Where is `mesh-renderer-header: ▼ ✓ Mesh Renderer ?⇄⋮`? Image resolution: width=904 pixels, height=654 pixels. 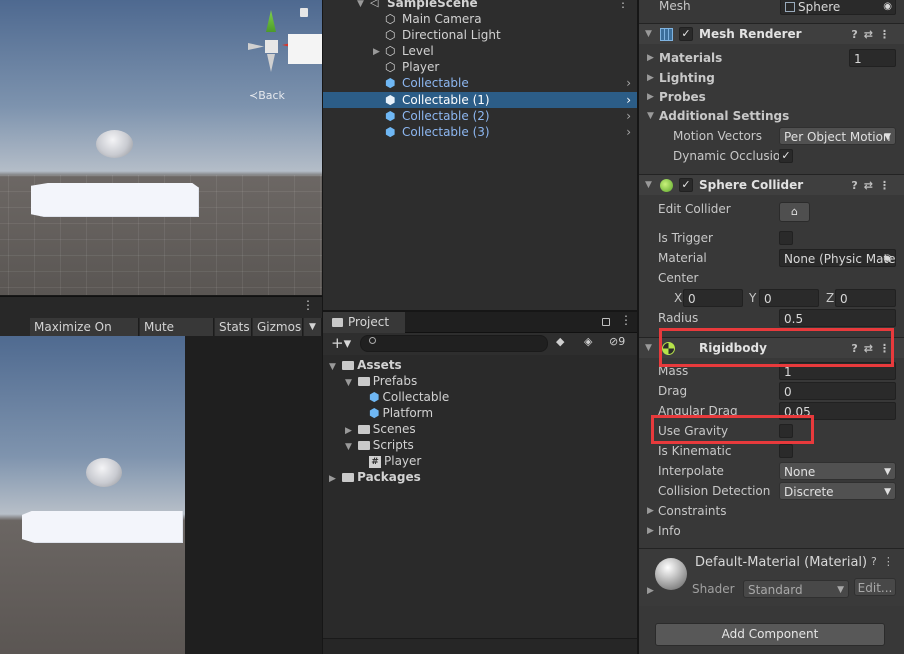 mesh-renderer-header: ▼ ✓ Mesh Renderer ?⇄⋮ is located at coordinates (771, 33).